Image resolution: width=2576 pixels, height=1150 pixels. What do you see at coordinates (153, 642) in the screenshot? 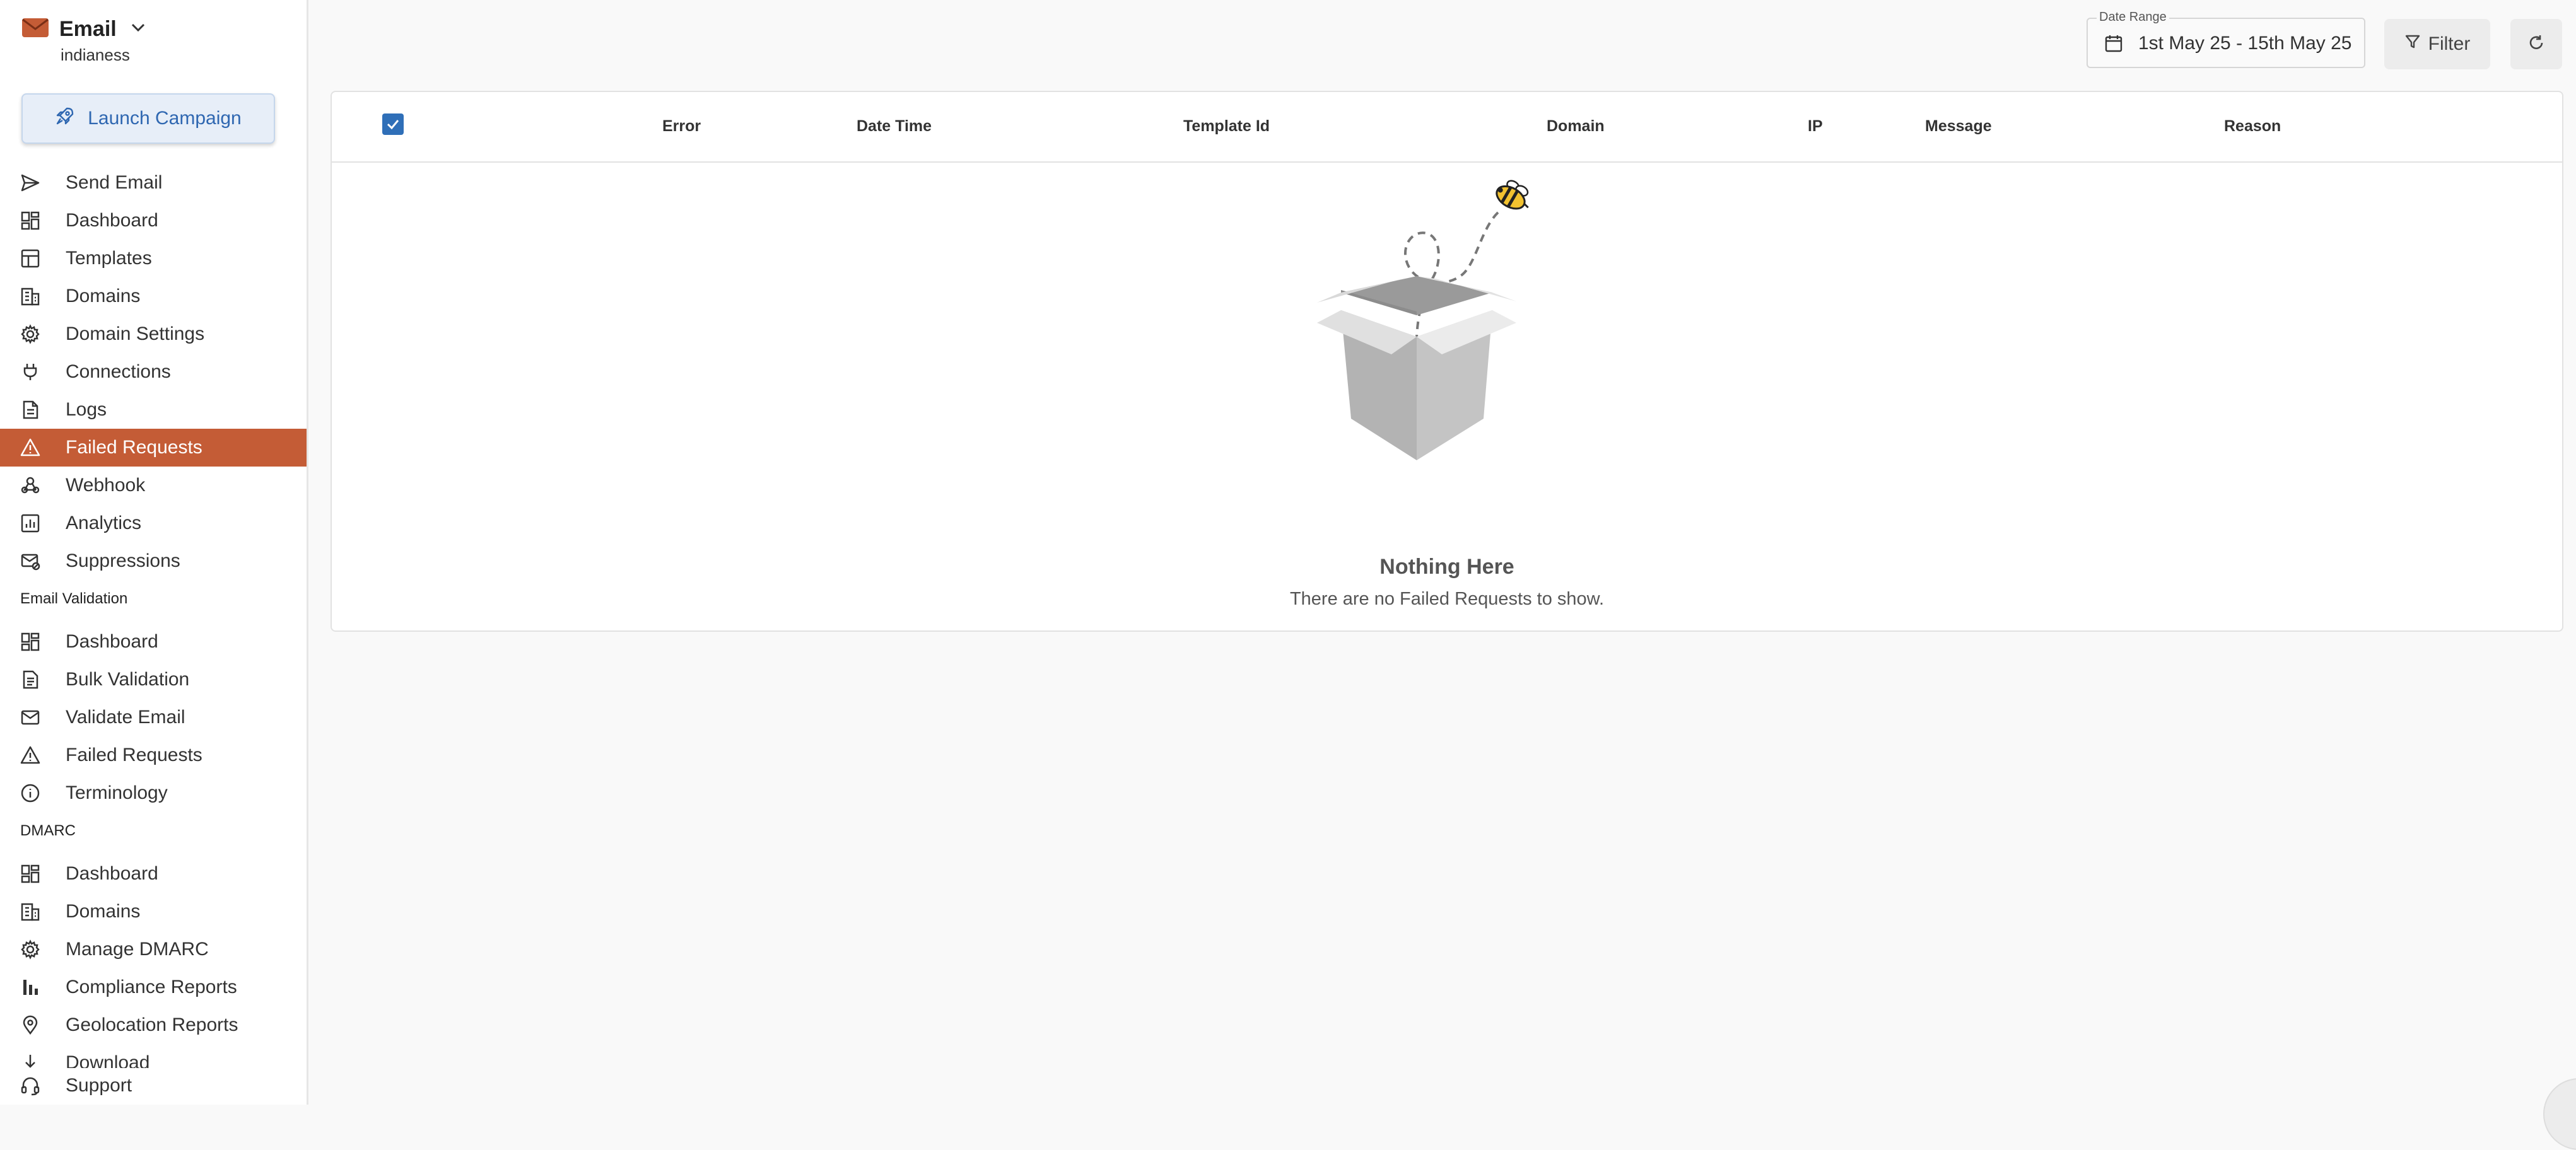
I see `sidebar-item-validation-dashboard: Dashboard` at bounding box center [153, 642].